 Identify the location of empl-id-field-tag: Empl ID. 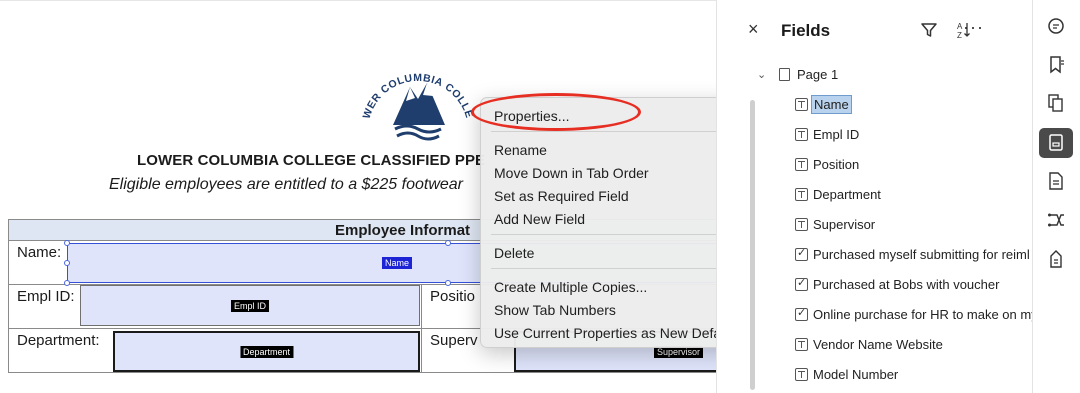
(250, 305).